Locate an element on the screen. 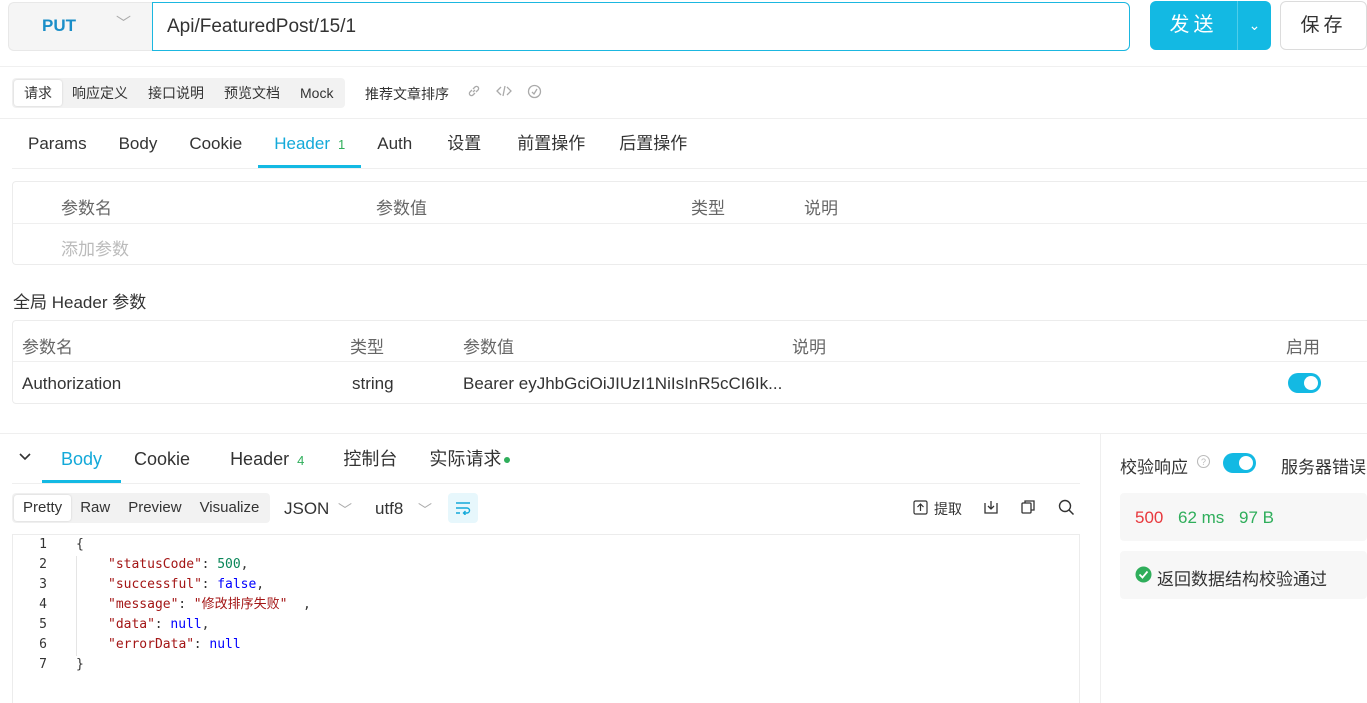 The image size is (1367, 703). format-raw: Raw is located at coordinates (95, 508).